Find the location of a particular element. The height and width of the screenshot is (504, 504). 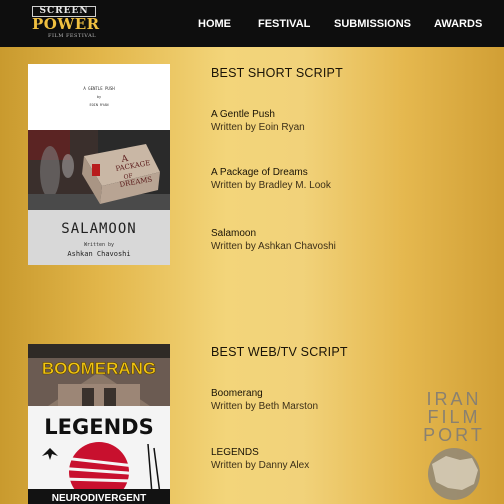

nav-festival: FESTIVAL is located at coordinates (284, 23).